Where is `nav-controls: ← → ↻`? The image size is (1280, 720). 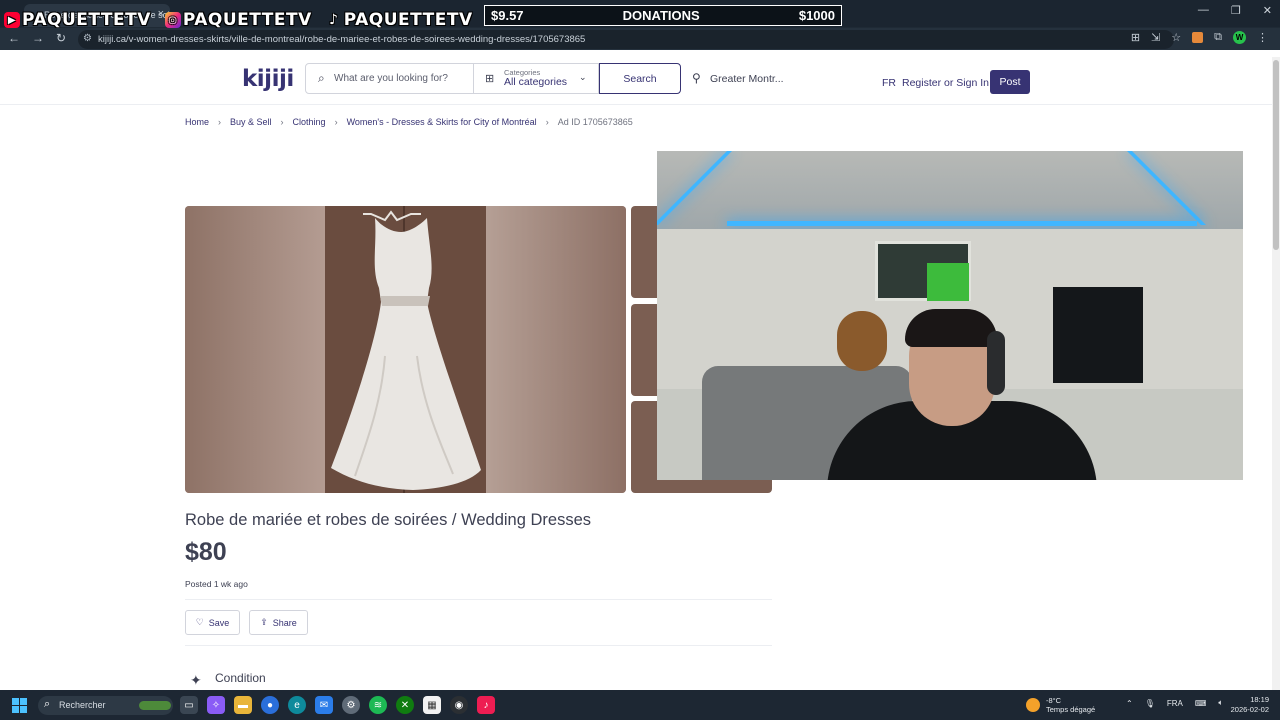
nav-controls: ← → ↻ is located at coordinates (37, 38).